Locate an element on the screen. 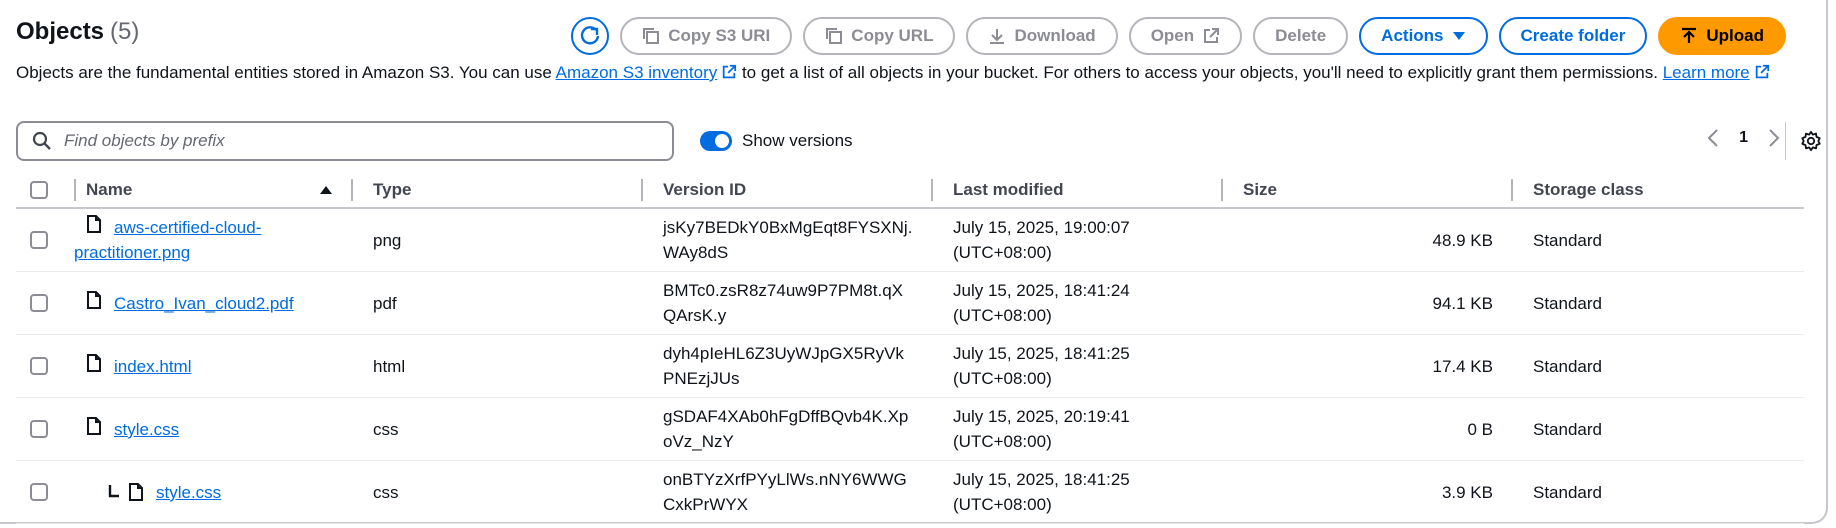  column-header-last-modified: Last modified is located at coordinates (1078, 191).